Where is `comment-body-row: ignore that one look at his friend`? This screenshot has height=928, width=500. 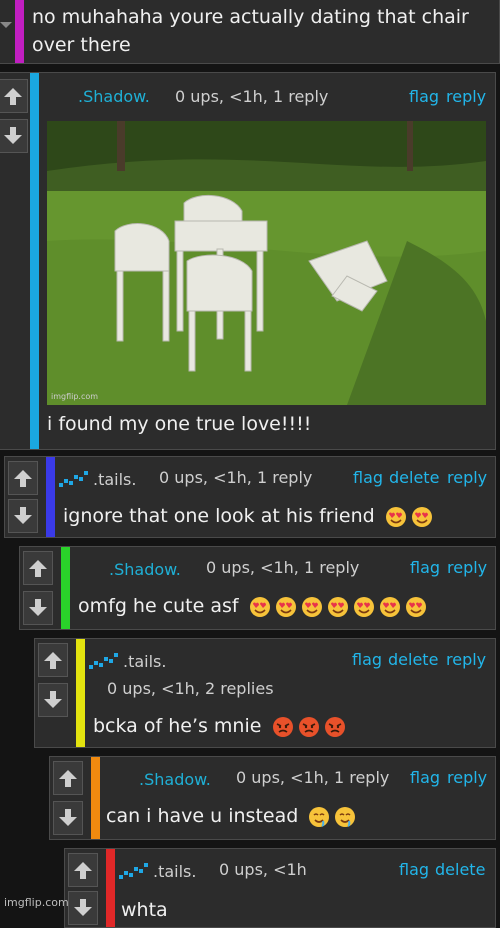
comment-body-row: ignore that one look at his friend is located at coordinates (248, 516).